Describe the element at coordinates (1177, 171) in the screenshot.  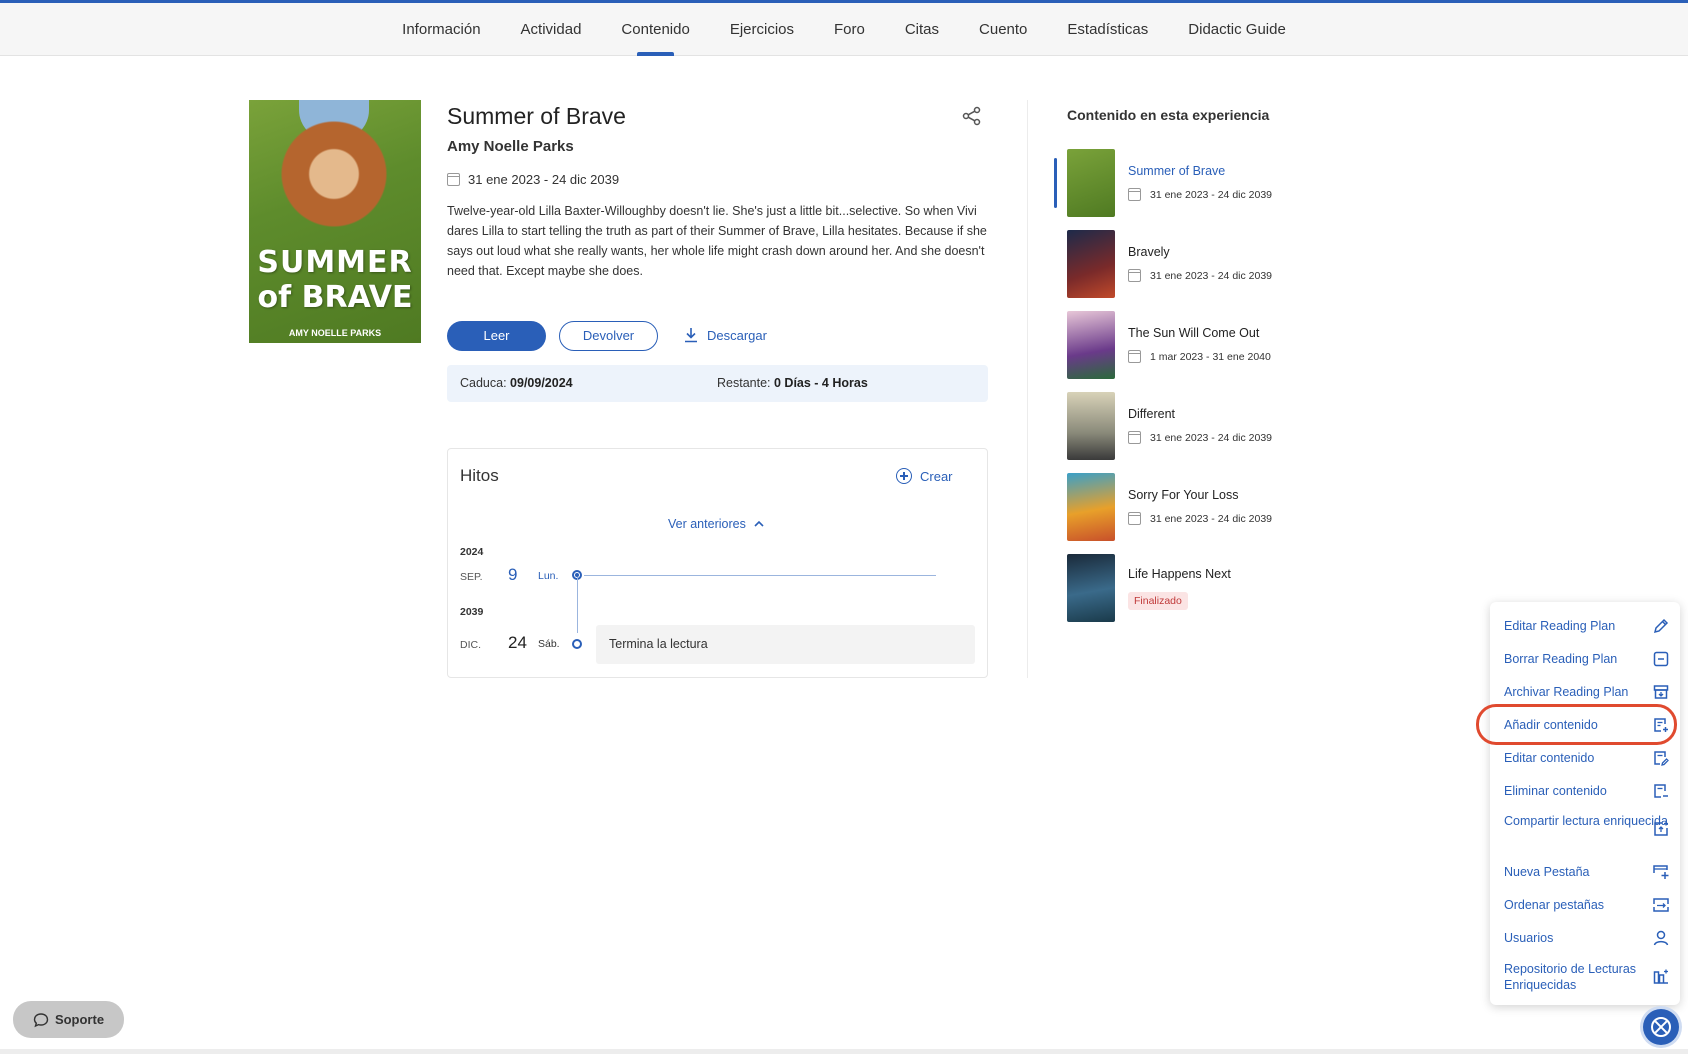
I see `content-title: Summer of Brave` at that location.